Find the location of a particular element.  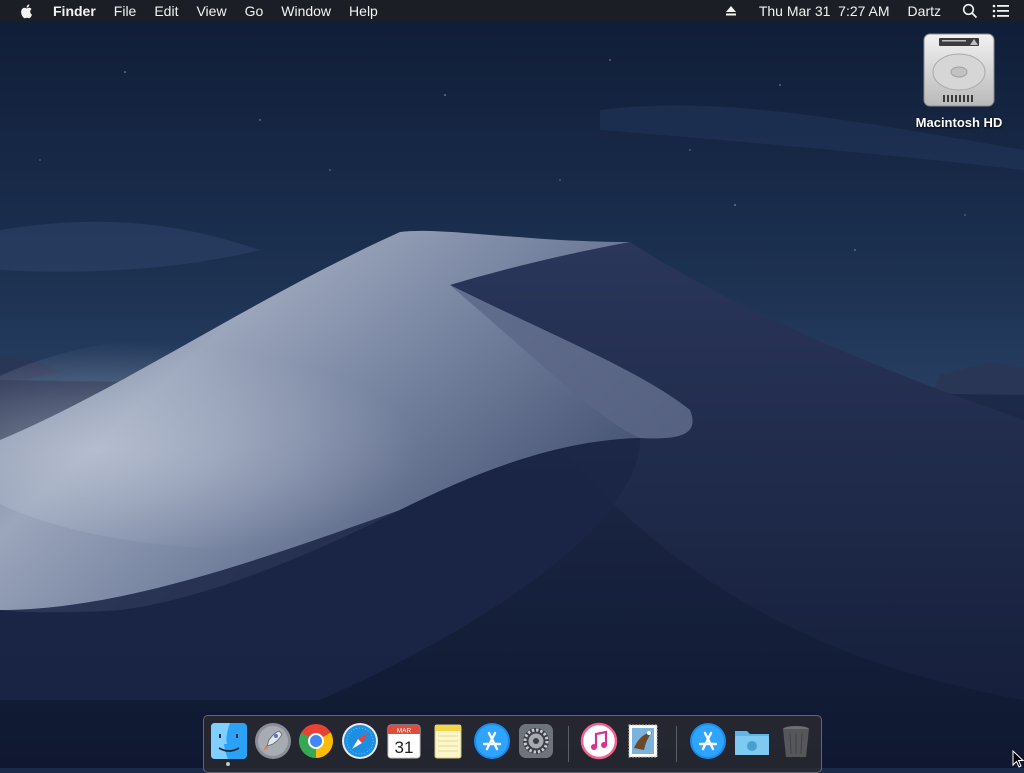

menu-help: Help is located at coordinates (363, 11).